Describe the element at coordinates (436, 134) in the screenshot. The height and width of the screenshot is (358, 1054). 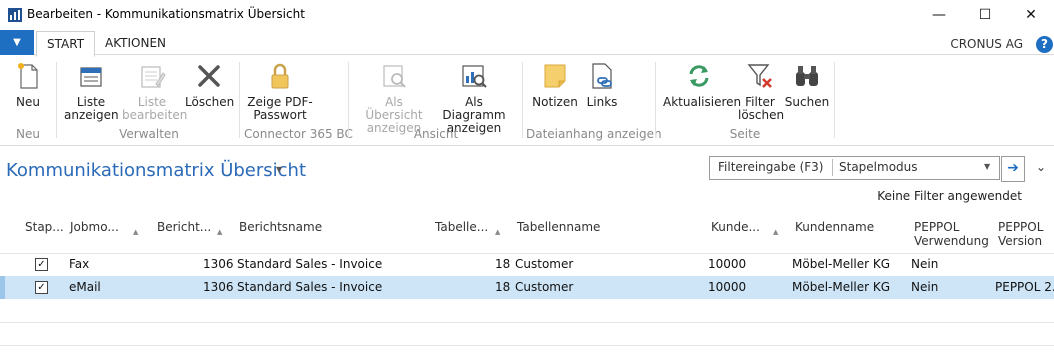
I see `group-label-ansicht: Ansicht` at that location.